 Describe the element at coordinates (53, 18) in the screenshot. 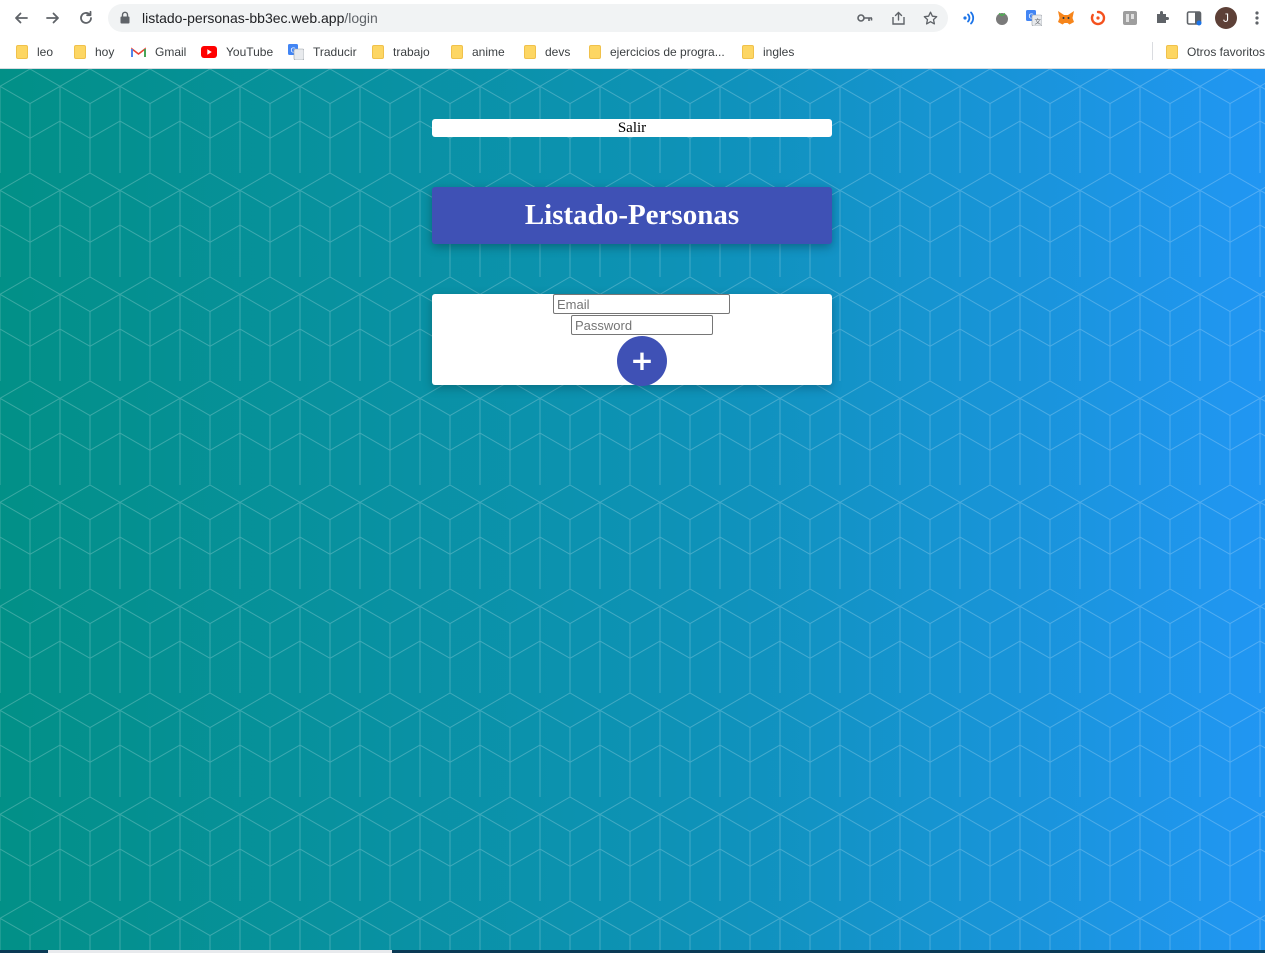

I see `forward-arrow-icon` at that location.